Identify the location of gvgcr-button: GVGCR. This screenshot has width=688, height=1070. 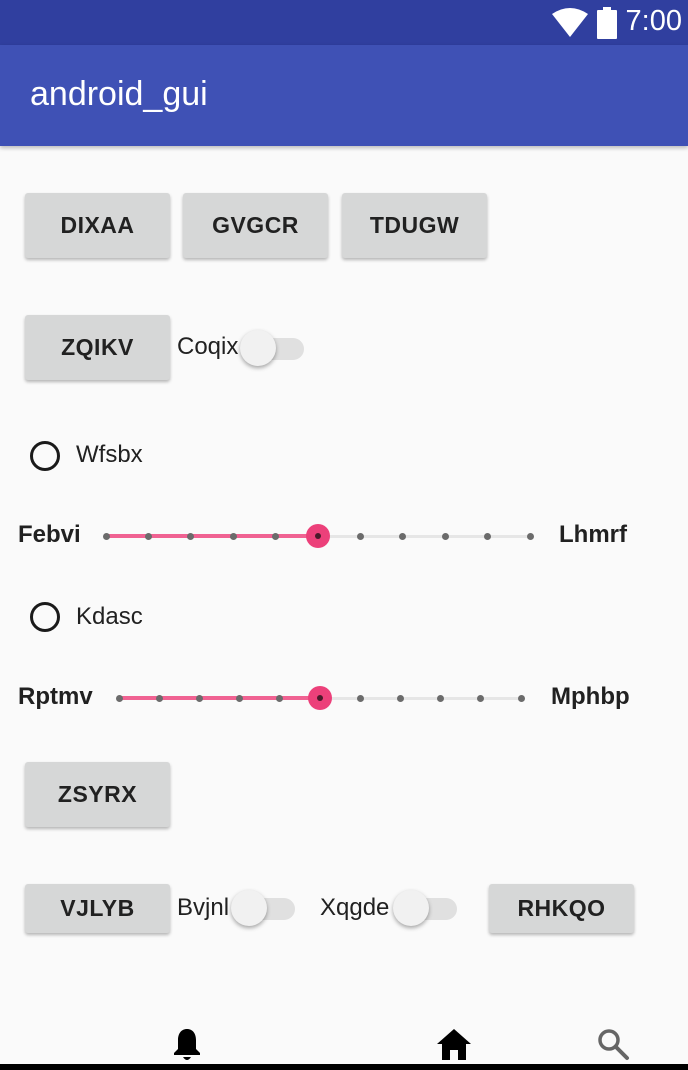
(255, 225).